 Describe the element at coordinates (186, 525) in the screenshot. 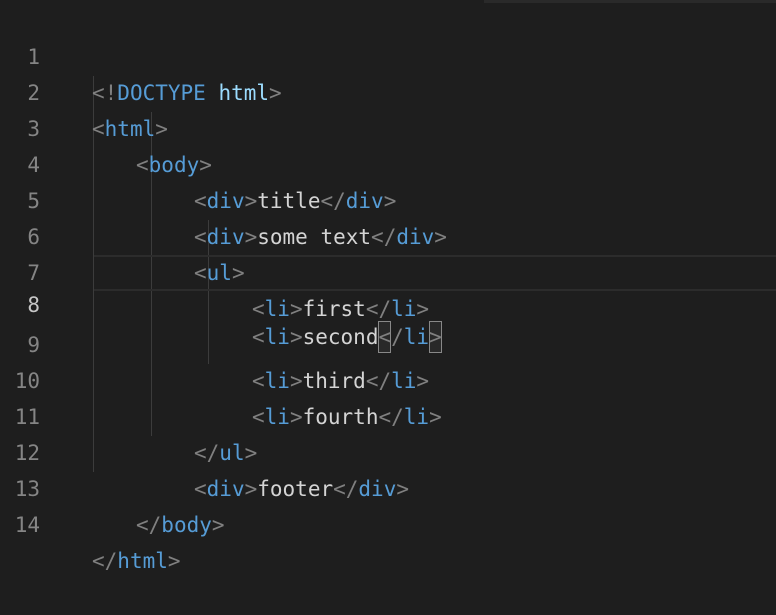

I see `tag-name: body` at that location.